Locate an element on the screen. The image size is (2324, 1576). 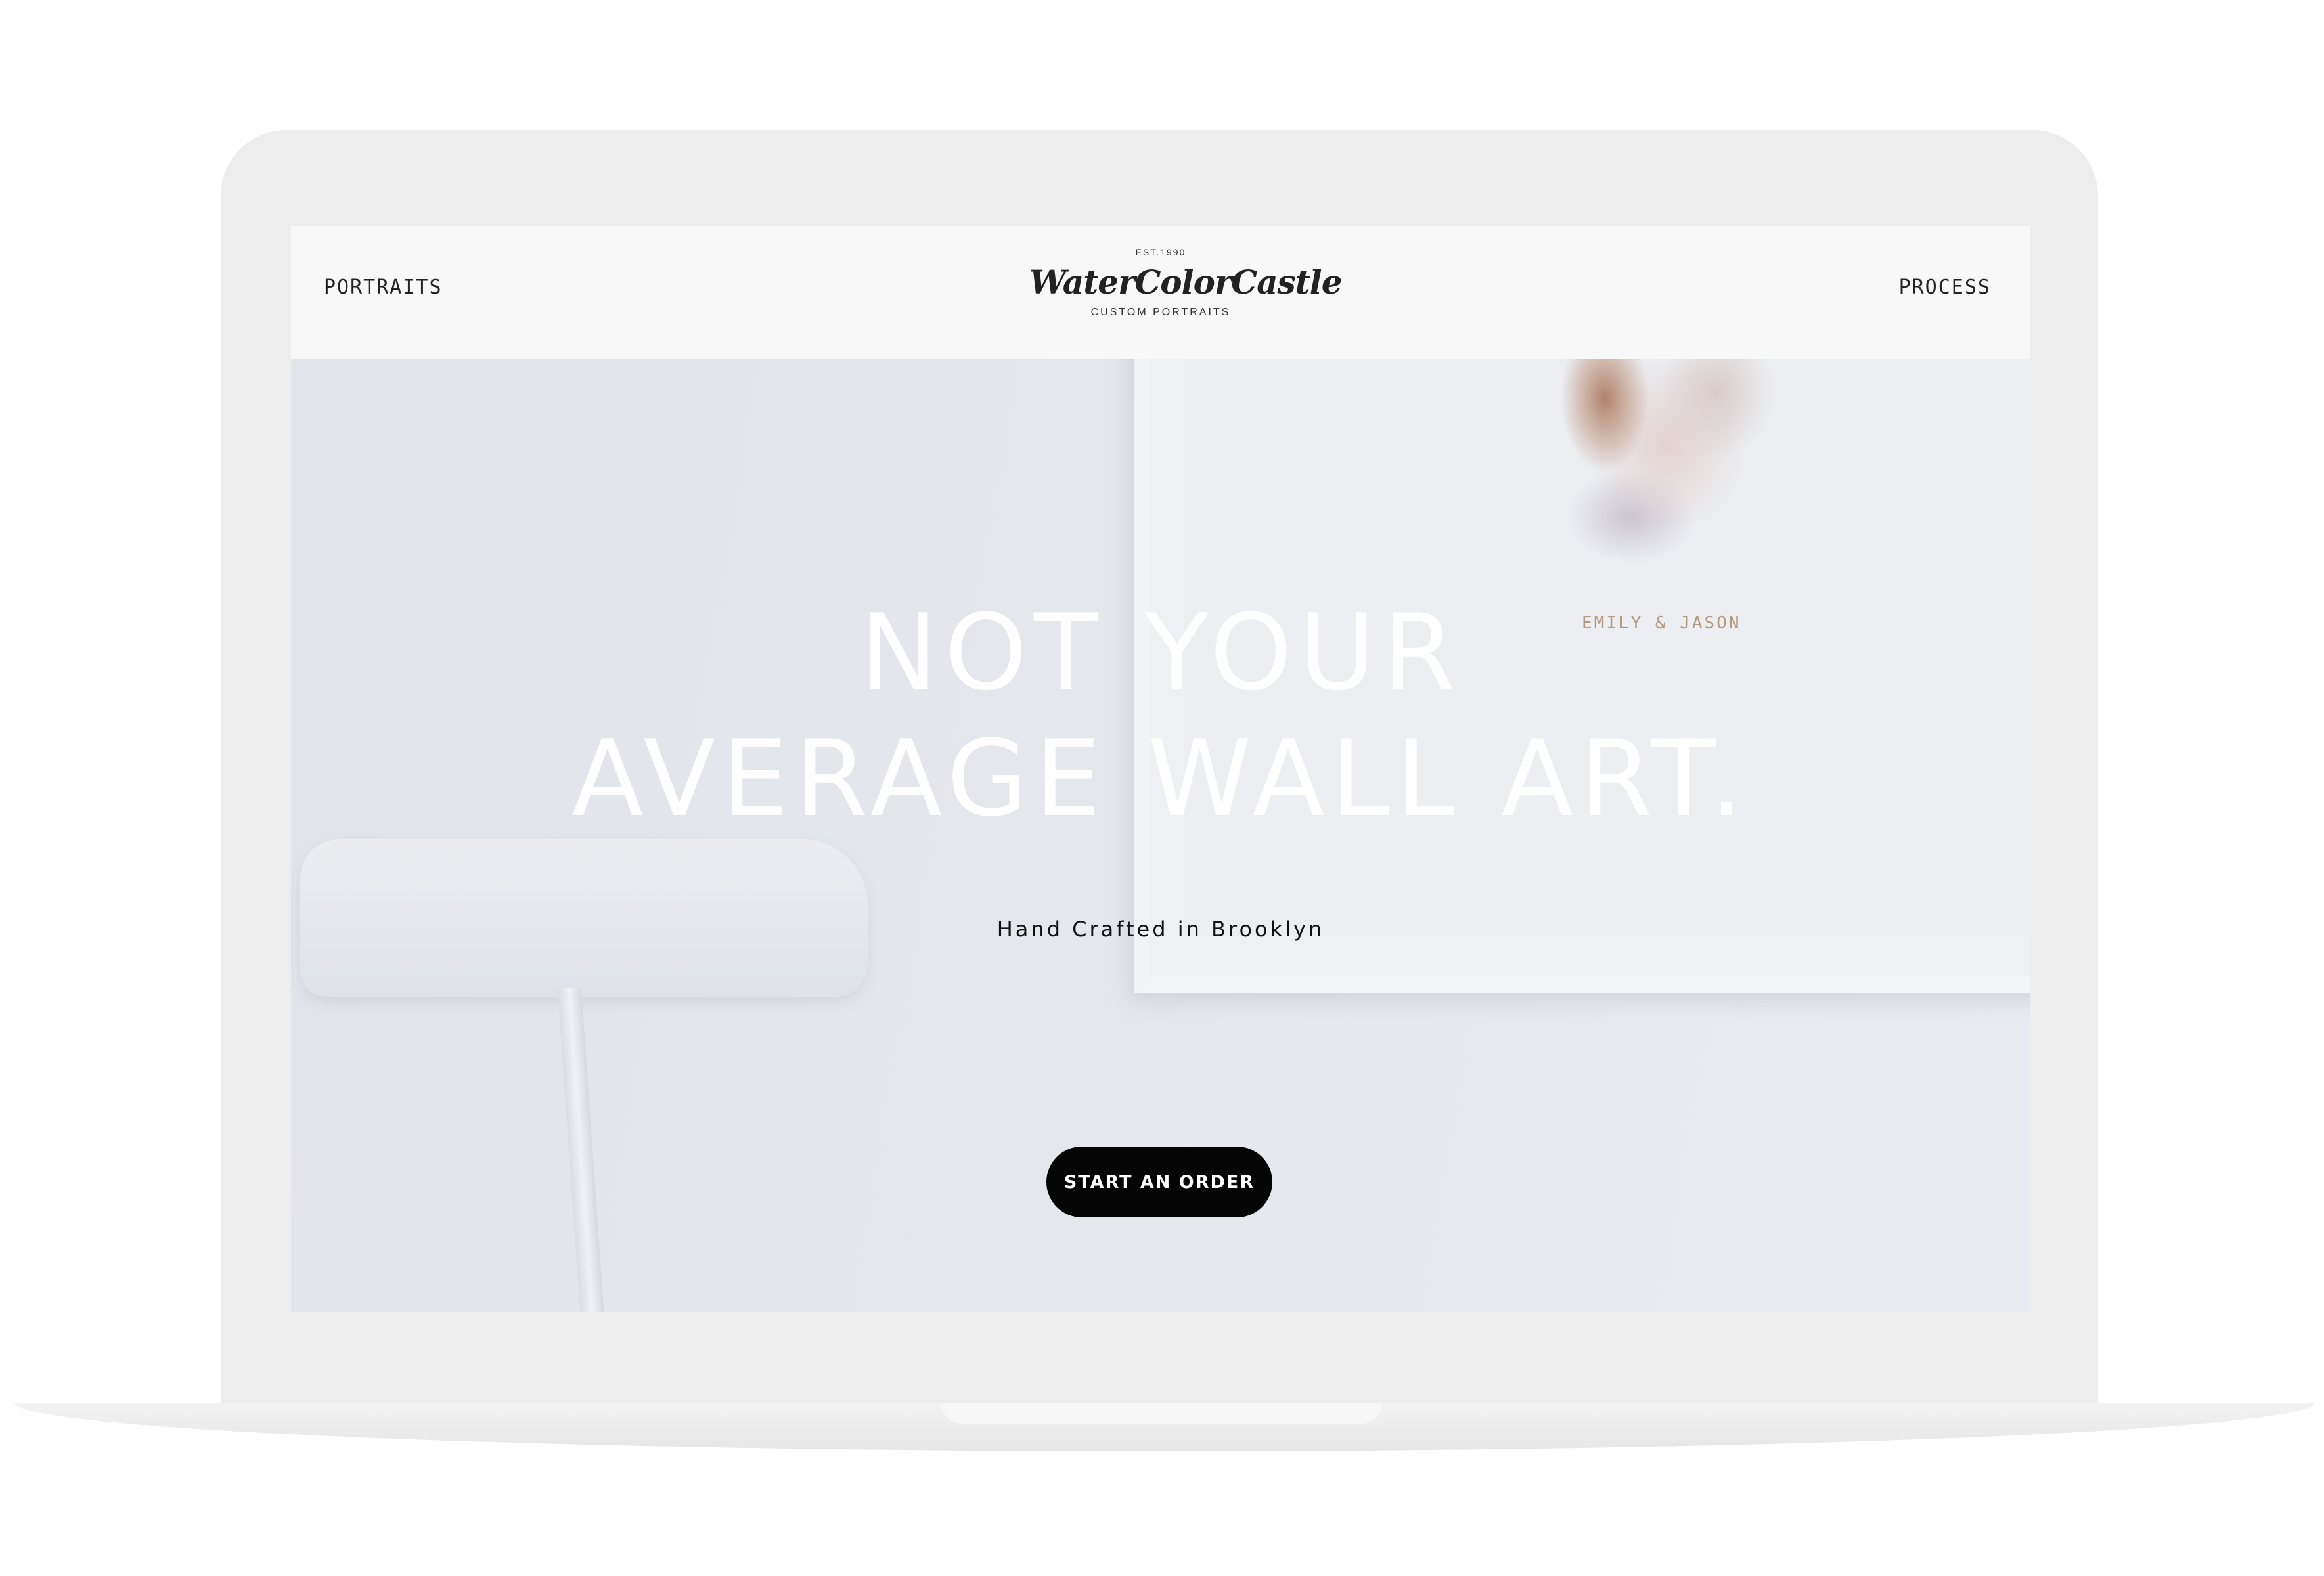
hero-headline-line1: NOT YOUR is located at coordinates (1160, 652).